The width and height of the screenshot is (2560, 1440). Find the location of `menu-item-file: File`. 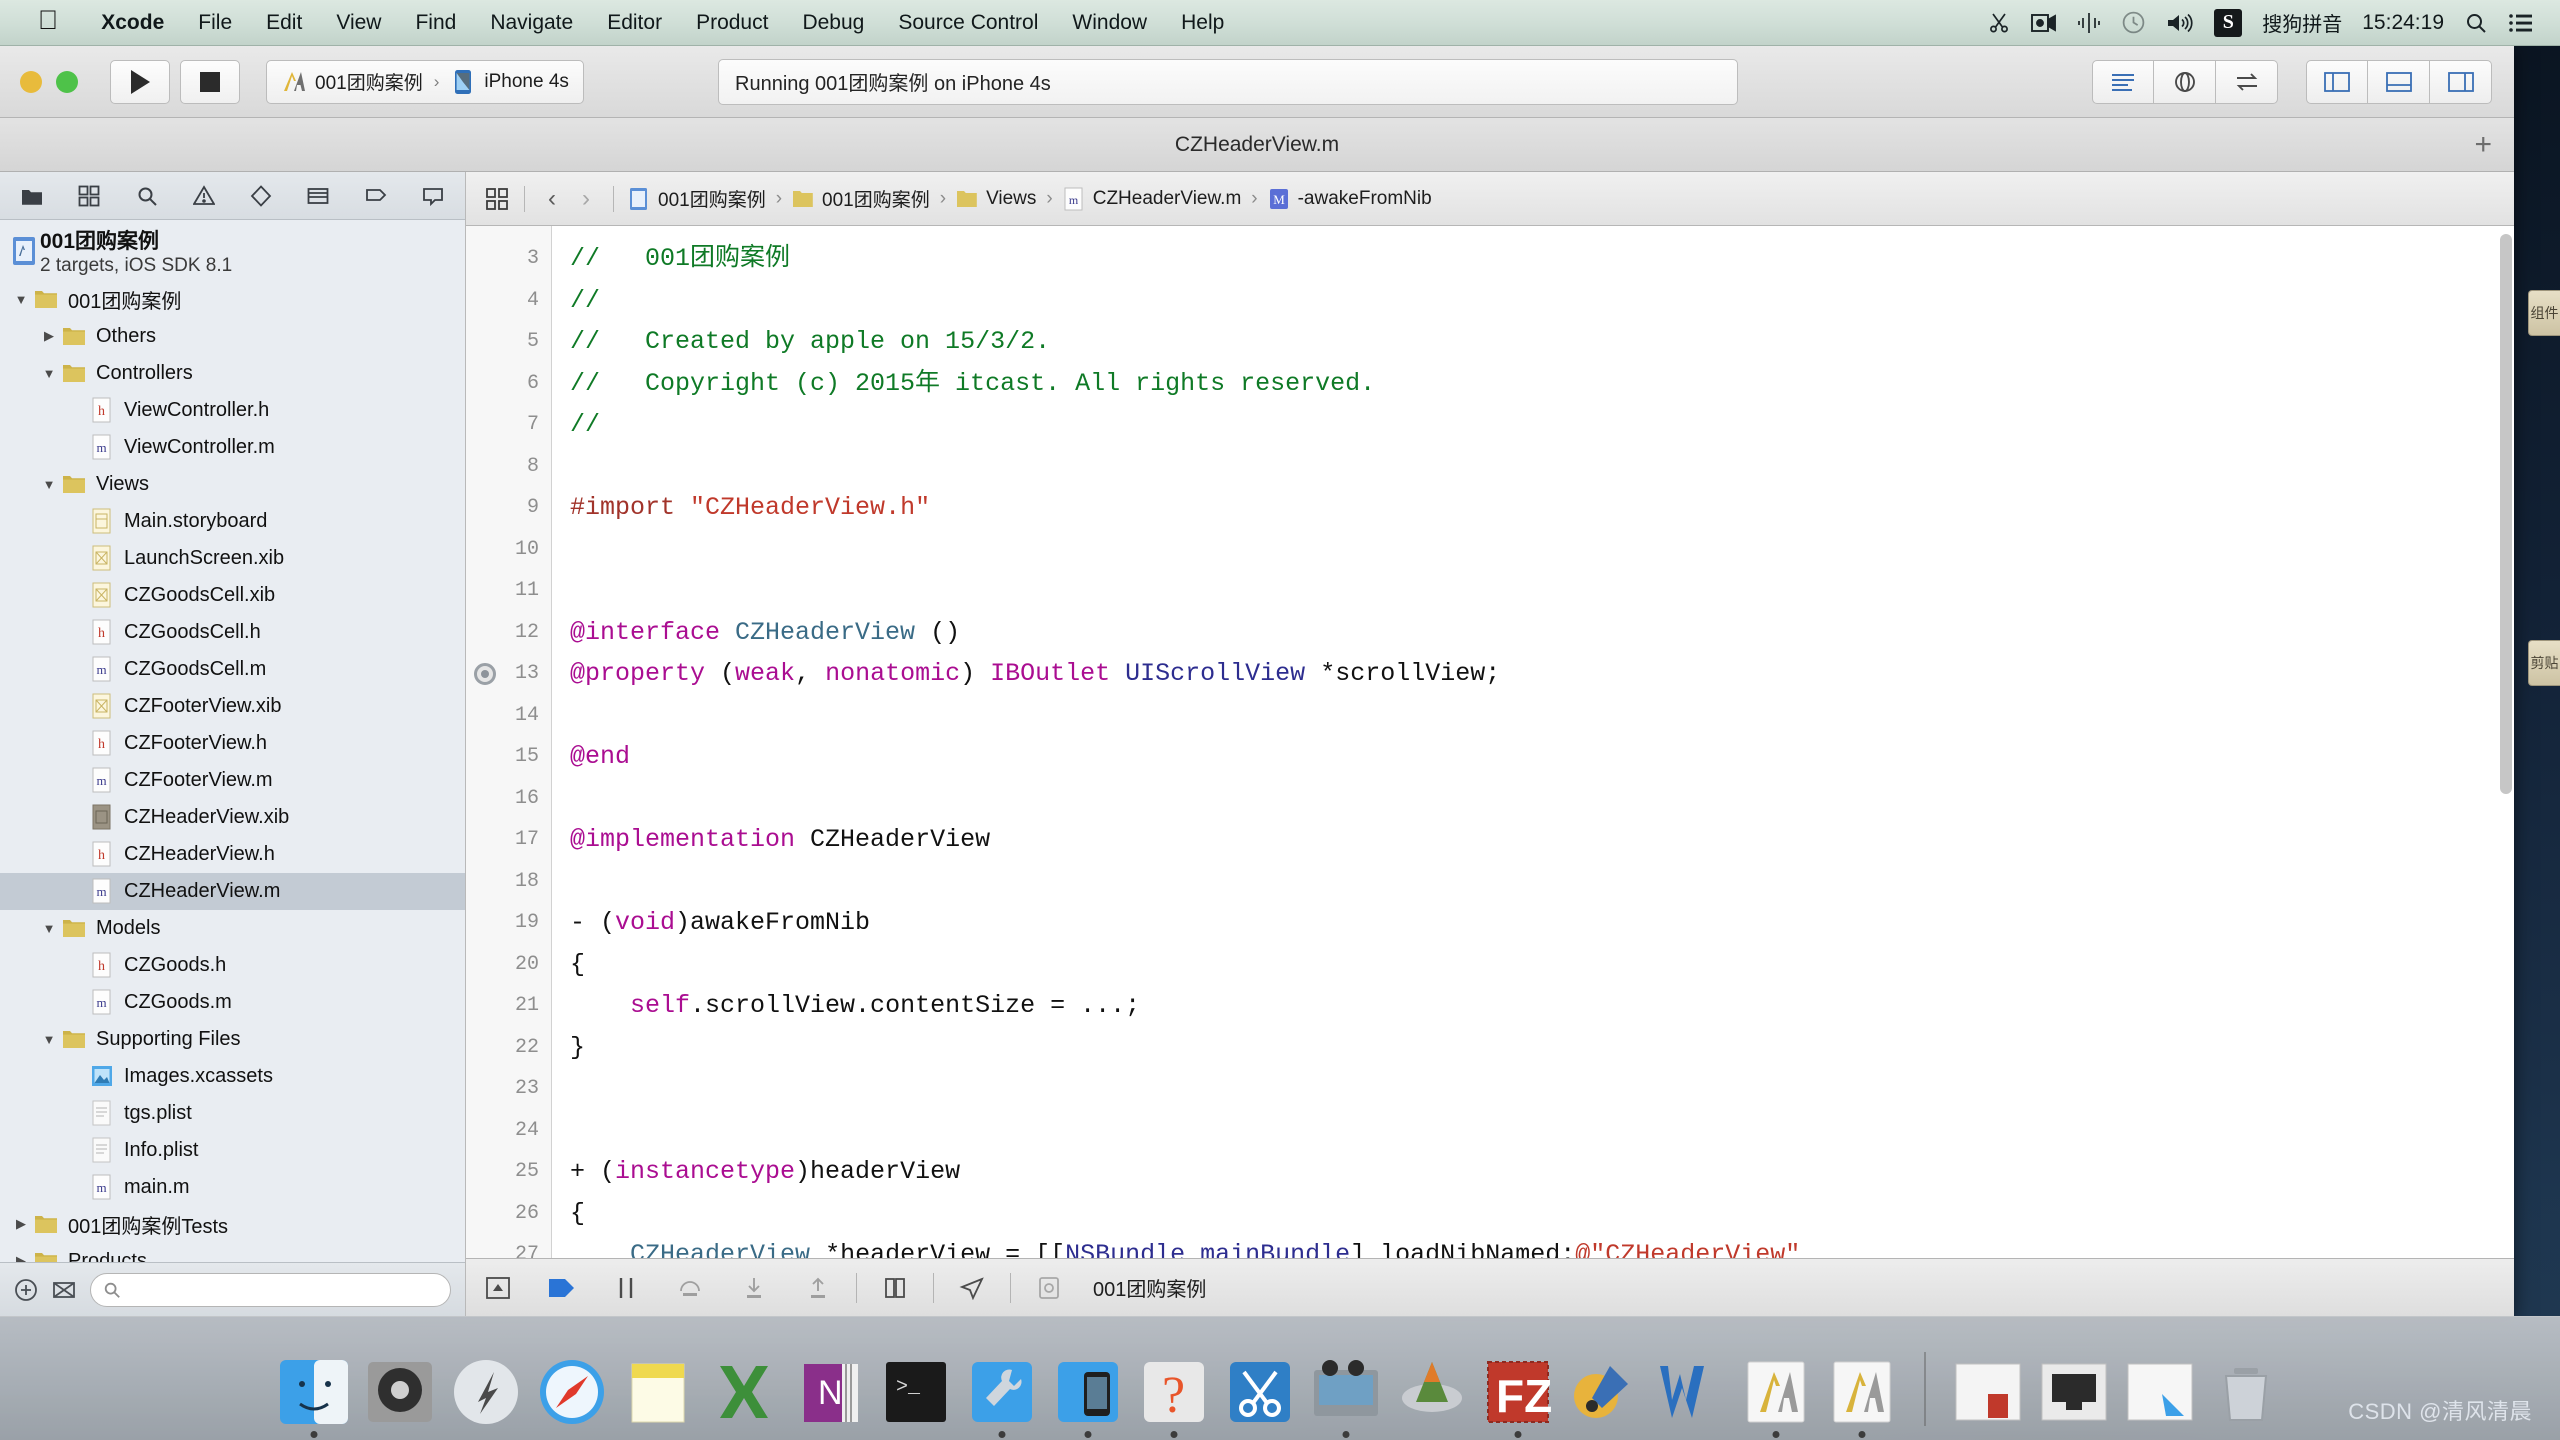

menu-item-file: File is located at coordinates (215, 23).